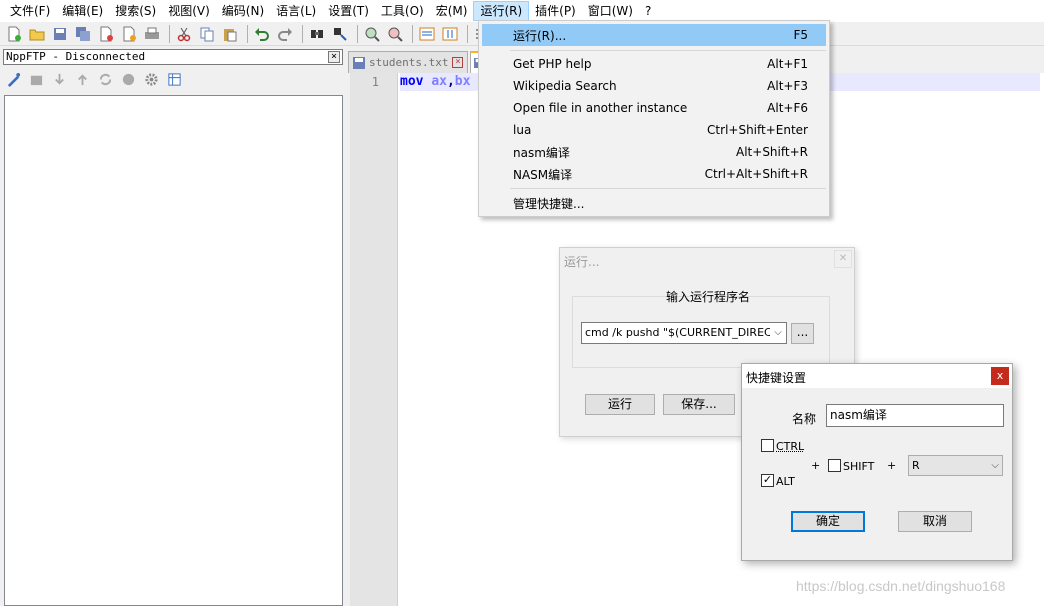  What do you see at coordinates (184, 34) in the screenshot?
I see `cut-icon` at bounding box center [184, 34].